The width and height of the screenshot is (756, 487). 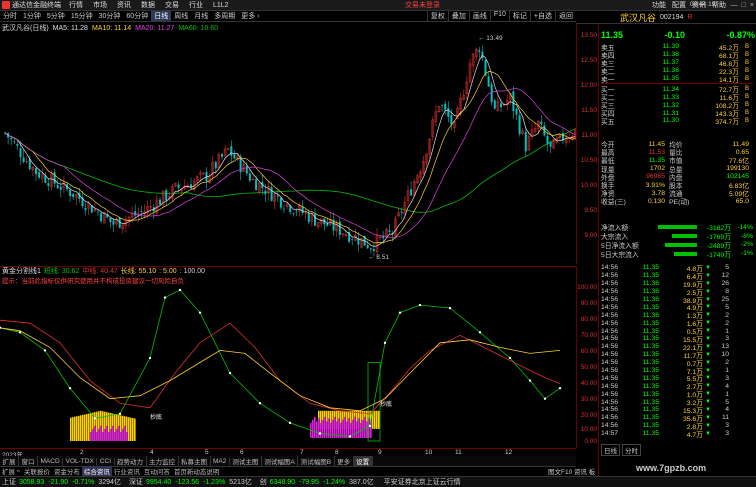 I want to click on price-tick: 13.50, so click(x=588, y=35).